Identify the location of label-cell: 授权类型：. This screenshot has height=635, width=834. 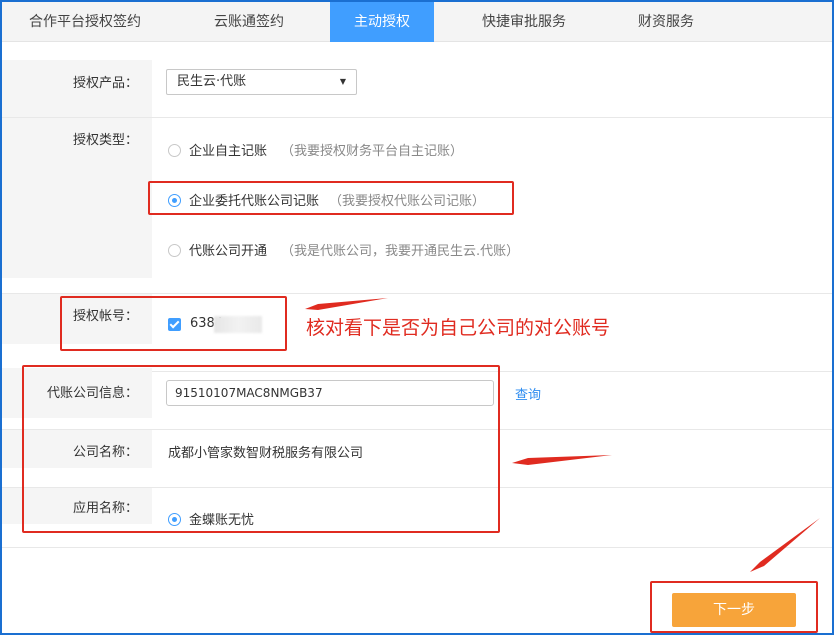
(77, 198).